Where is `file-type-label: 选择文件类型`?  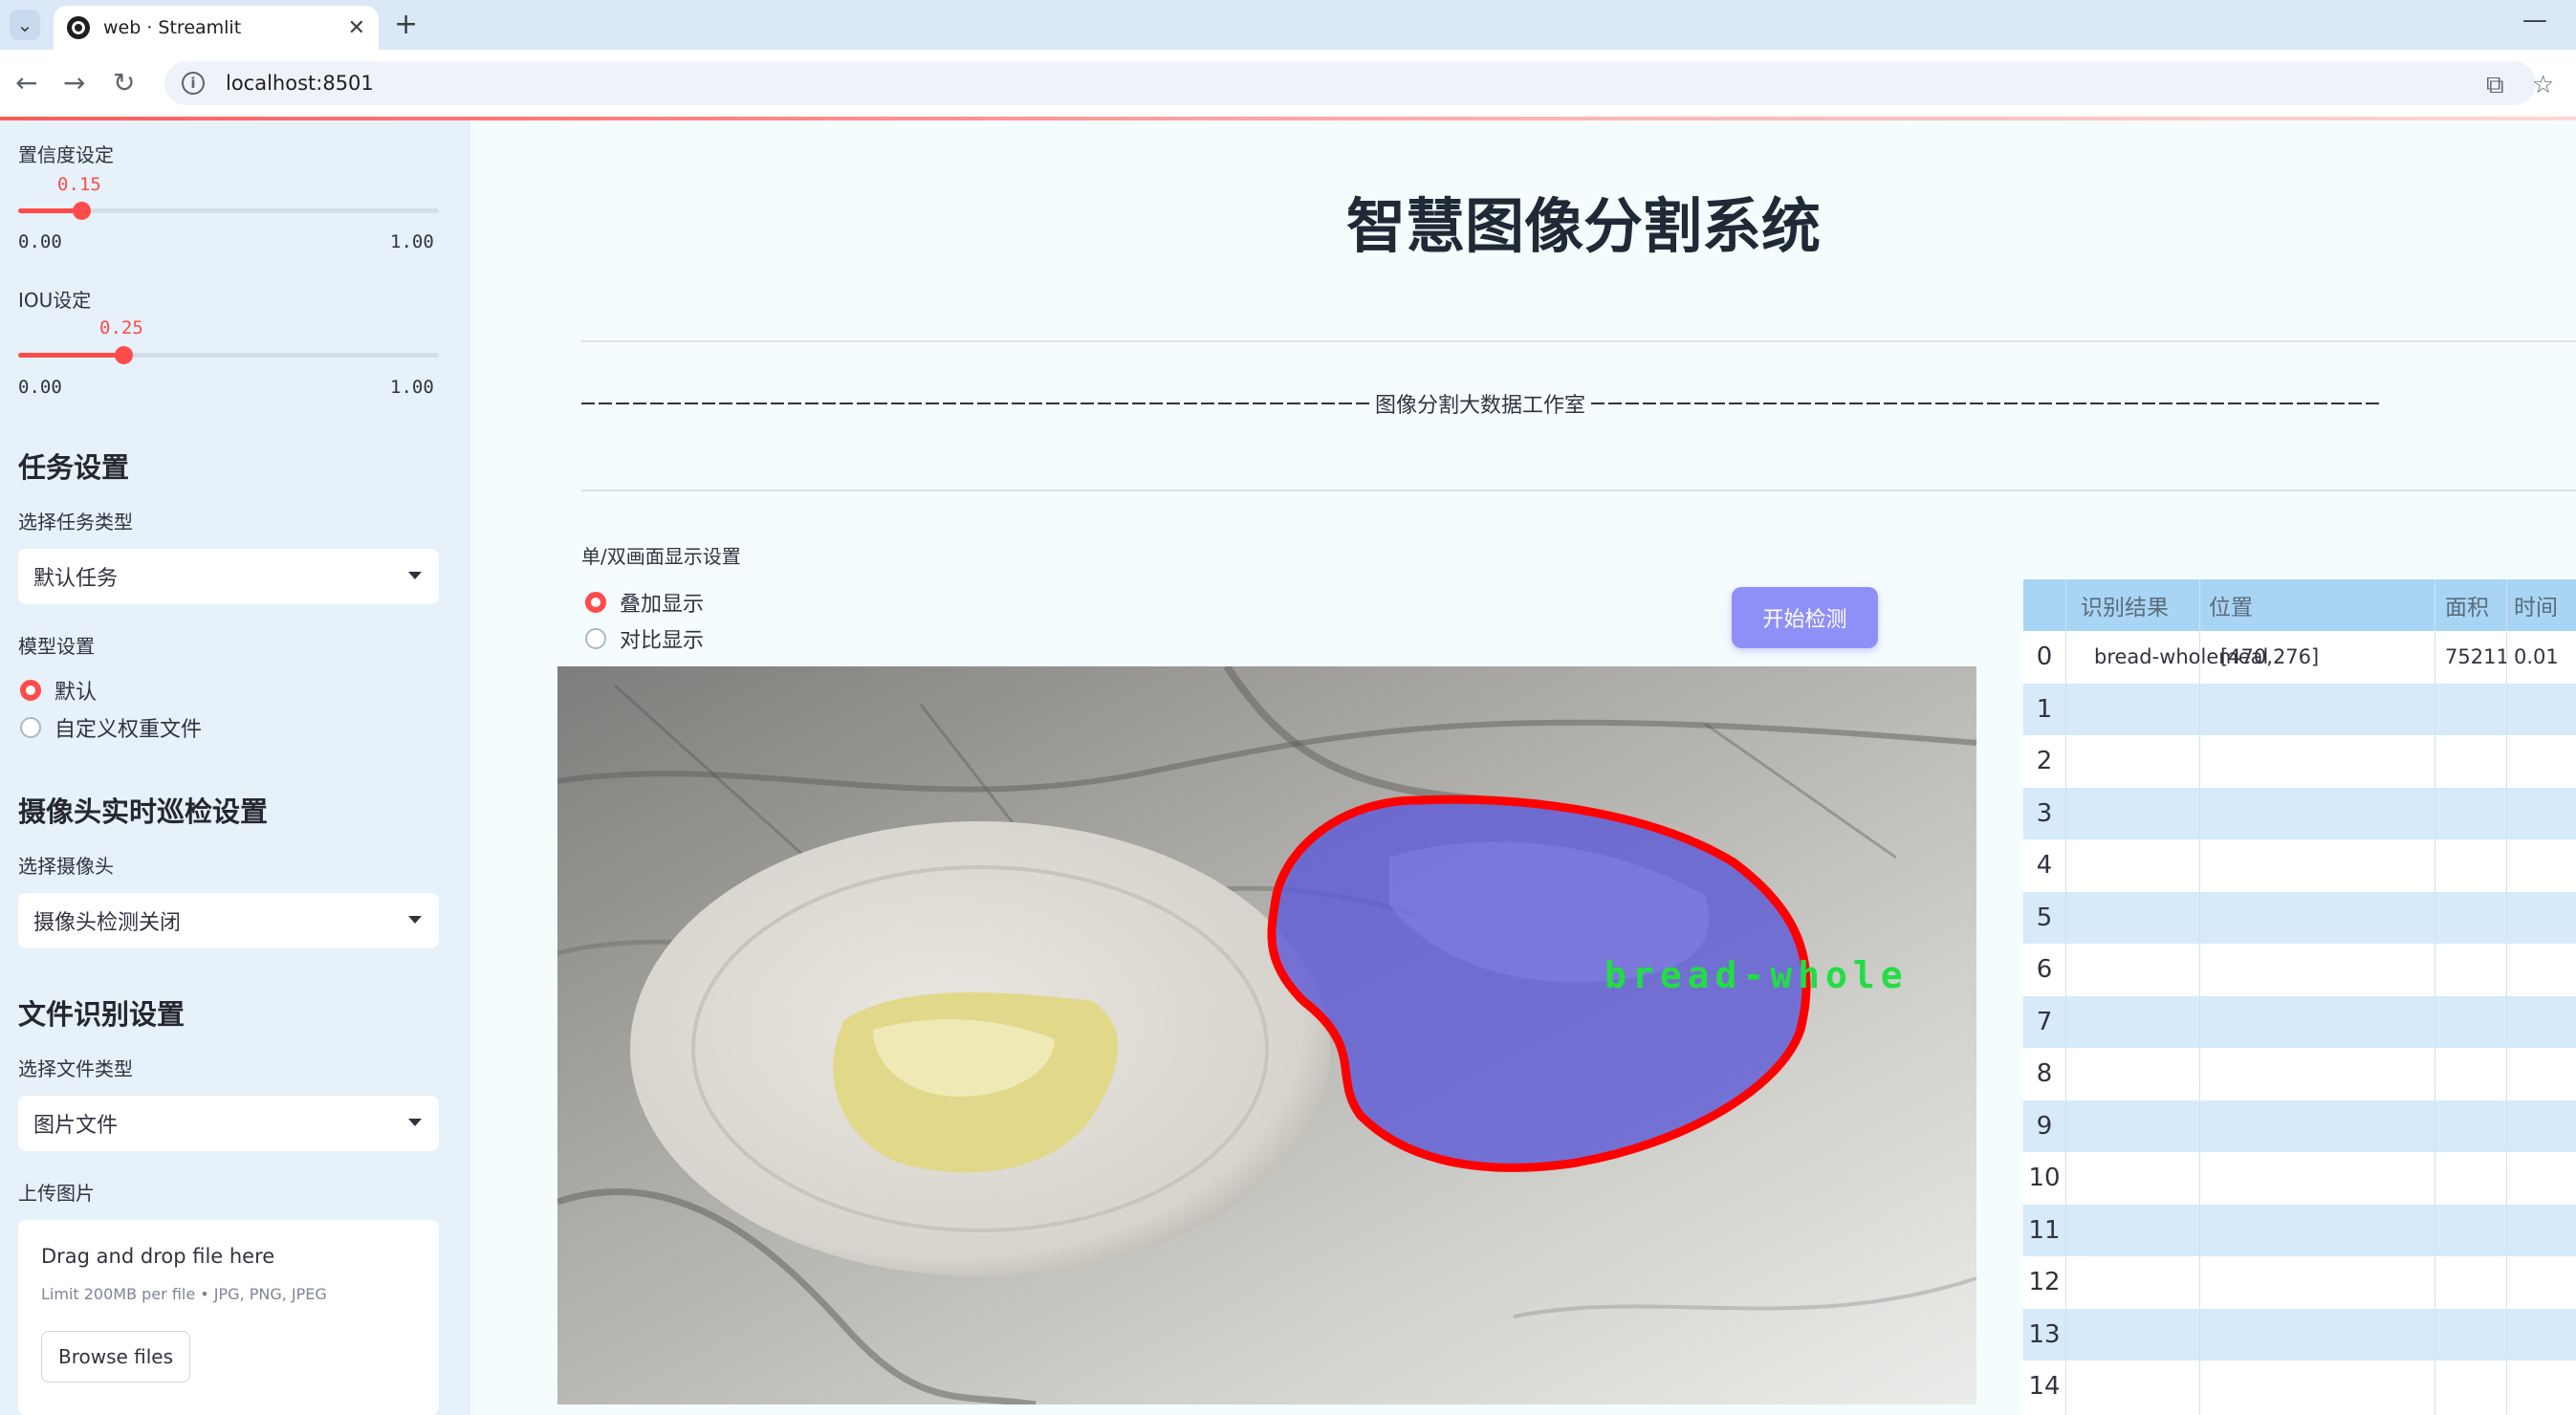 file-type-label: 选择文件类型 is located at coordinates (75, 1068).